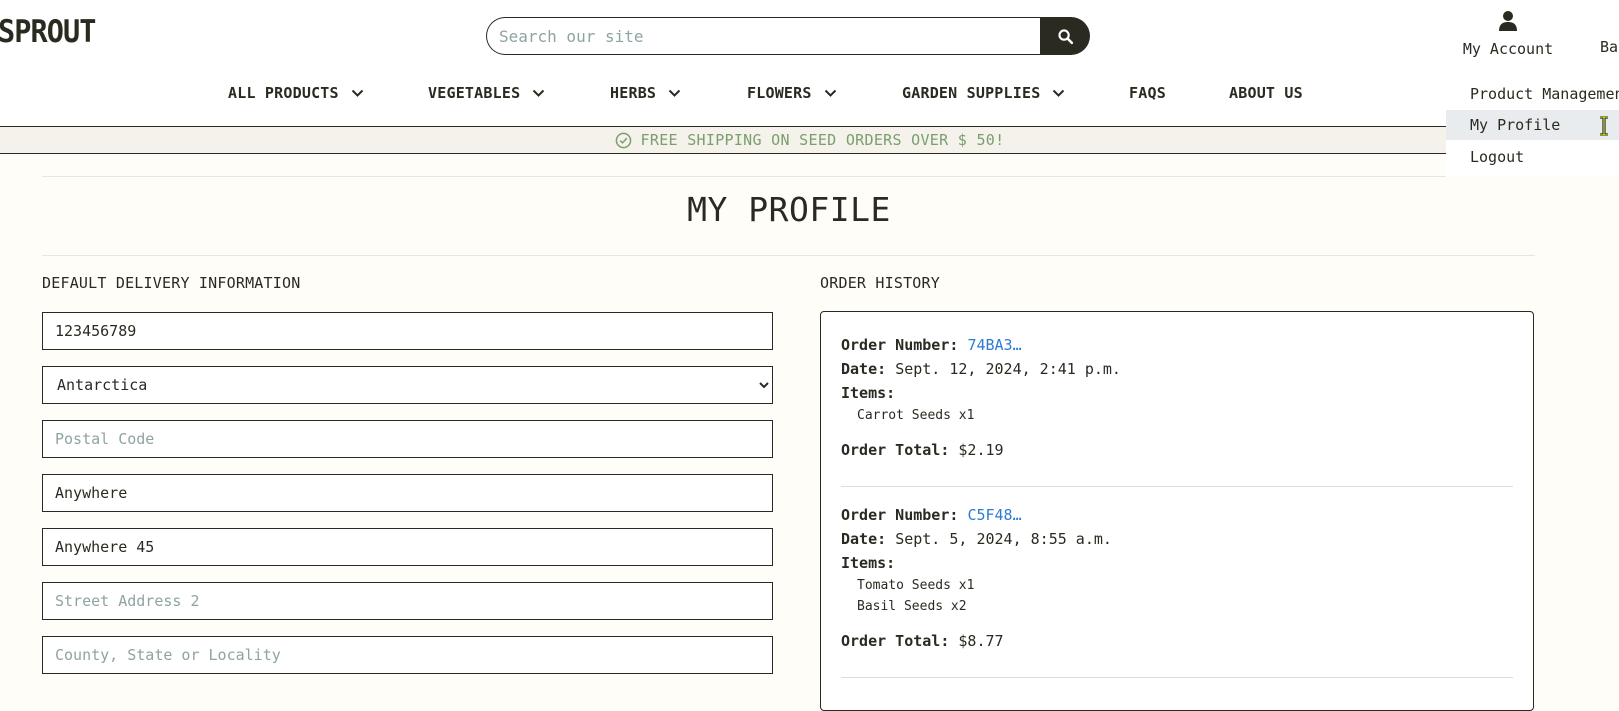  What do you see at coordinates (407, 331) in the screenshot?
I see `phone-number-field` at bounding box center [407, 331].